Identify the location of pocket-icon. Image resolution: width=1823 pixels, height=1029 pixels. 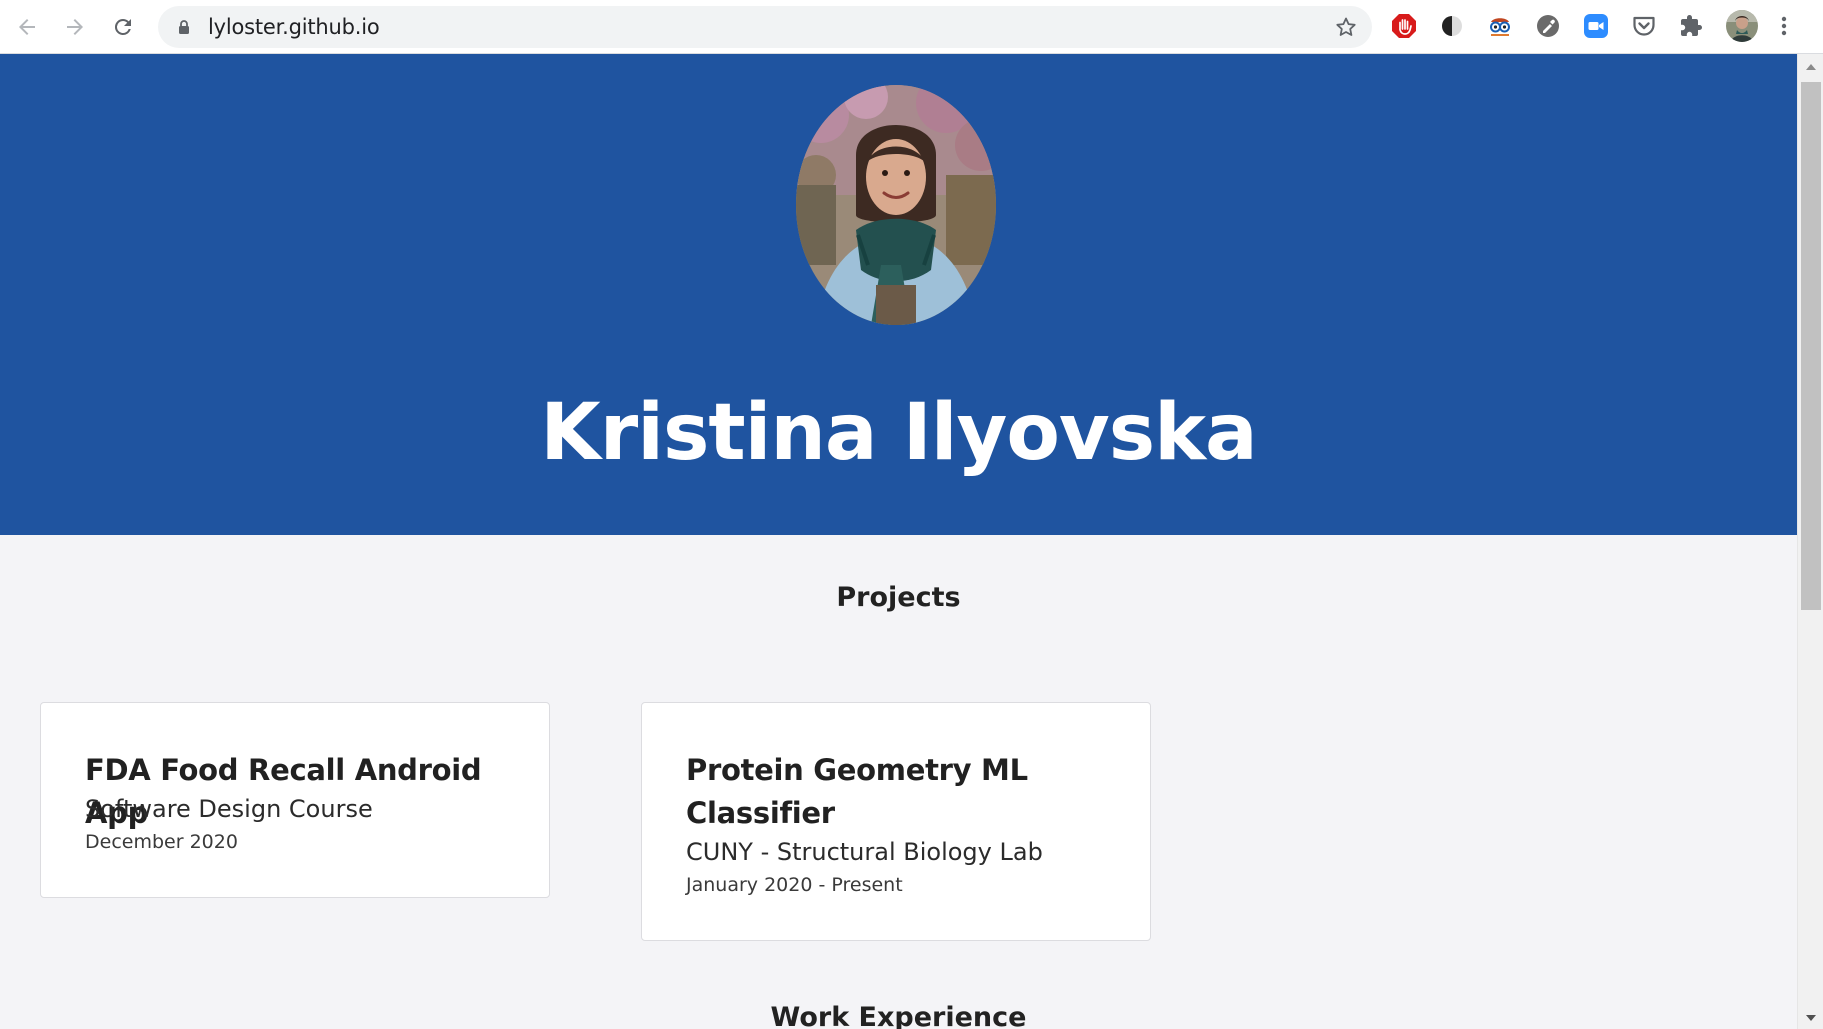
(1644, 26).